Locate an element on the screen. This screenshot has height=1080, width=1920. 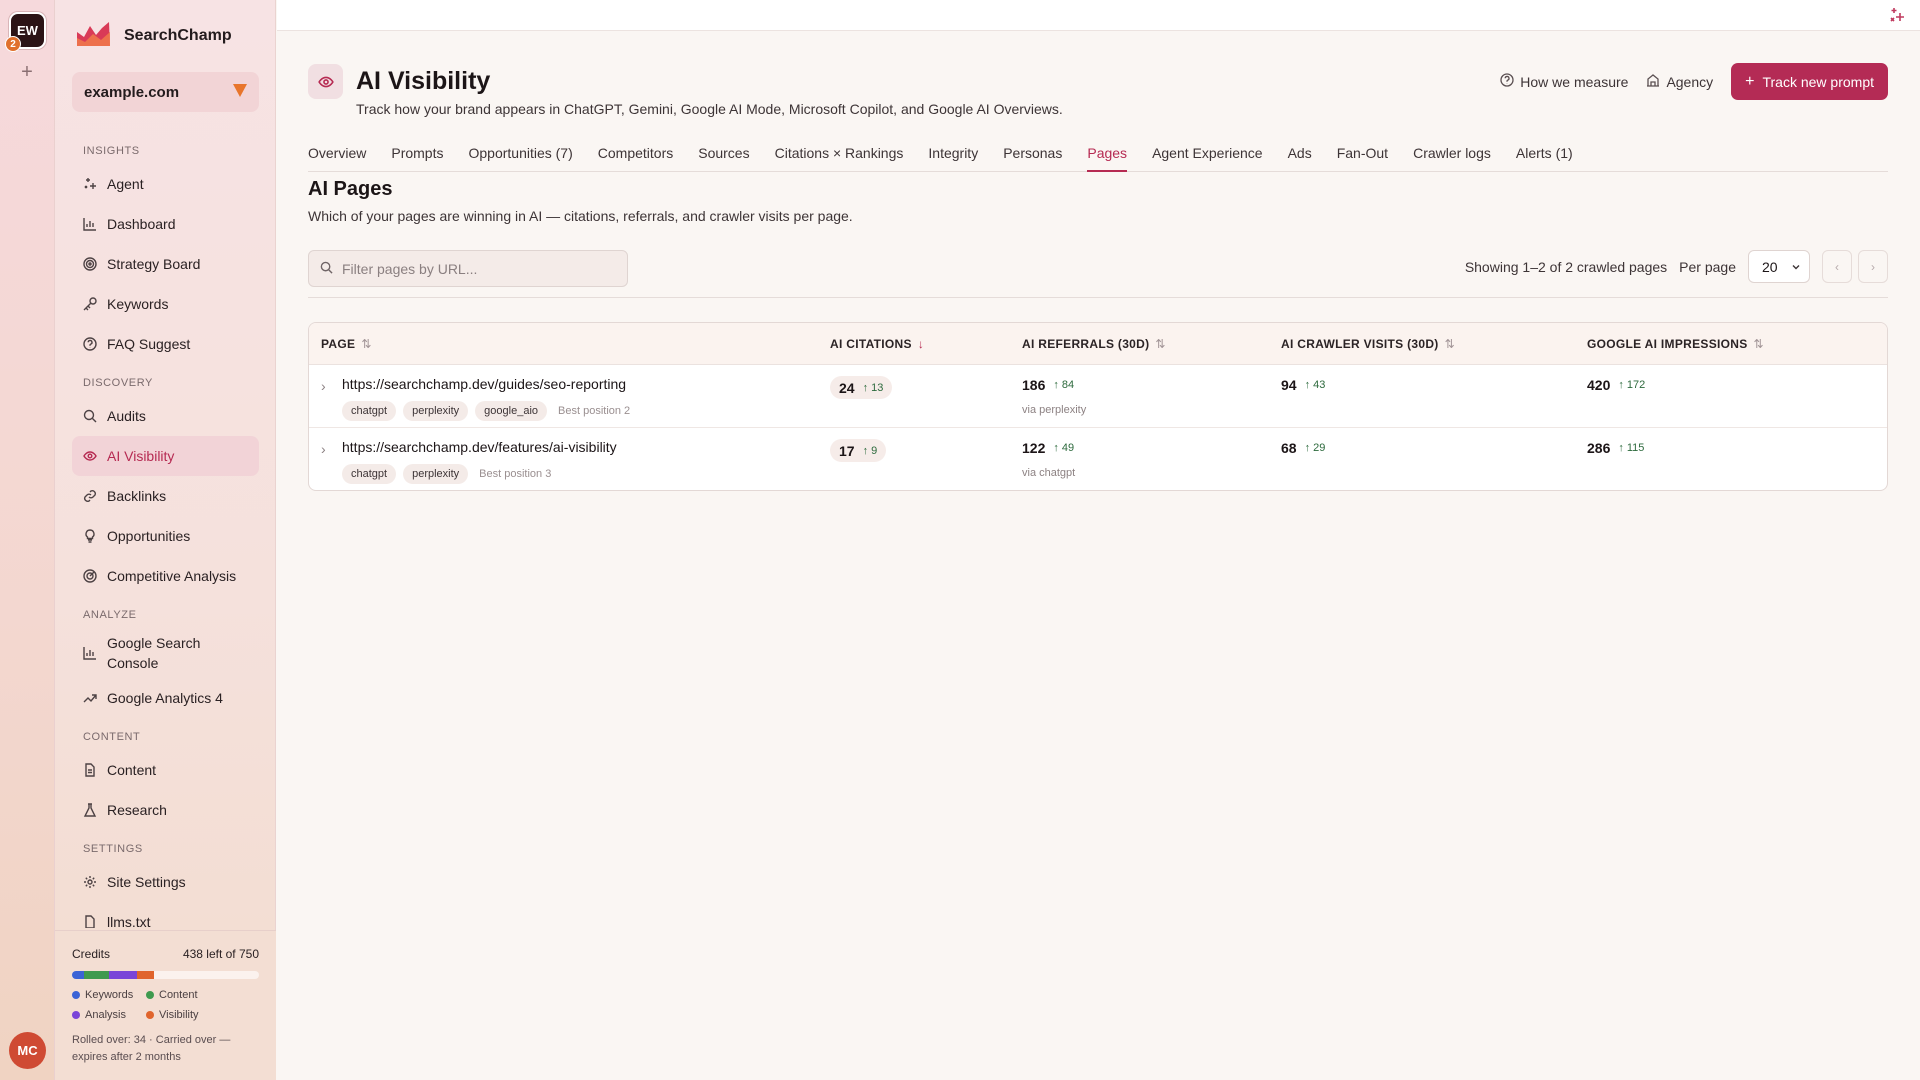
brand-name: SearchChamp is located at coordinates (178, 35).